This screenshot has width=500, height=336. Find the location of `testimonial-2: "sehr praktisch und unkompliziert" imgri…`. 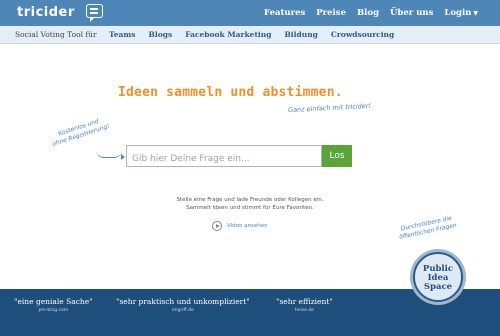

testimonial-2: "sehr praktisch und unkompliziert" imgri… is located at coordinates (183, 305).